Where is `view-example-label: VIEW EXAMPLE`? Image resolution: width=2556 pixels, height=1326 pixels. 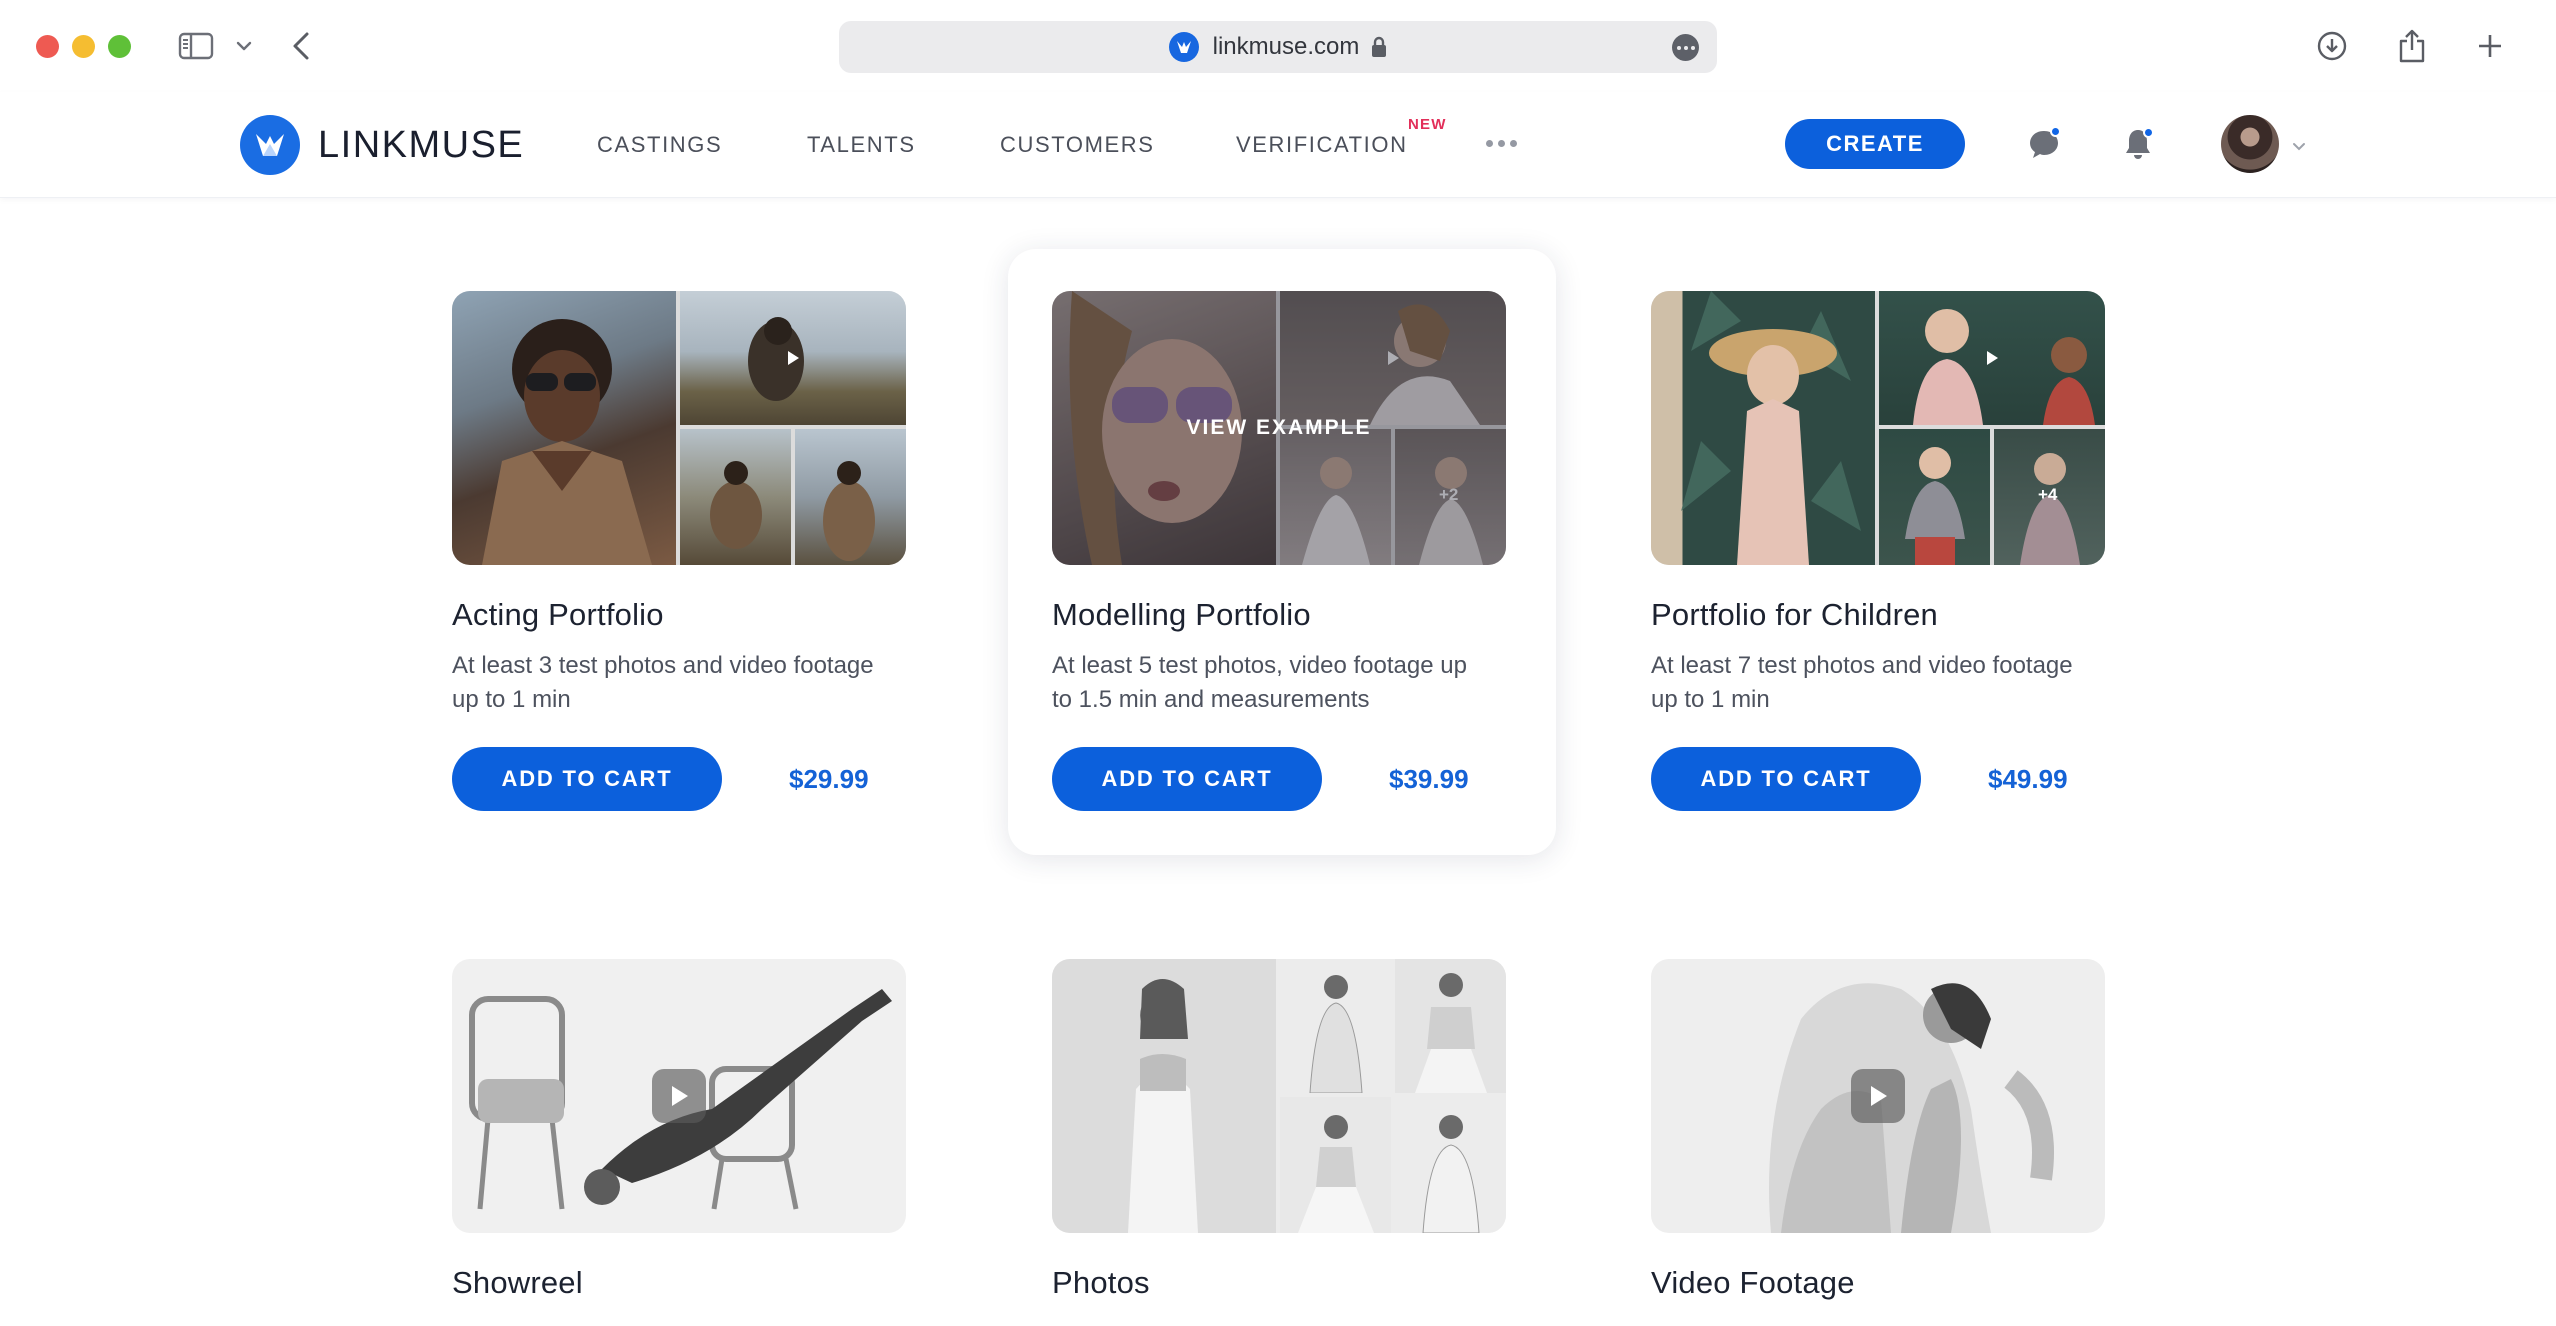
view-example-label: VIEW EXAMPLE is located at coordinates (1279, 427).